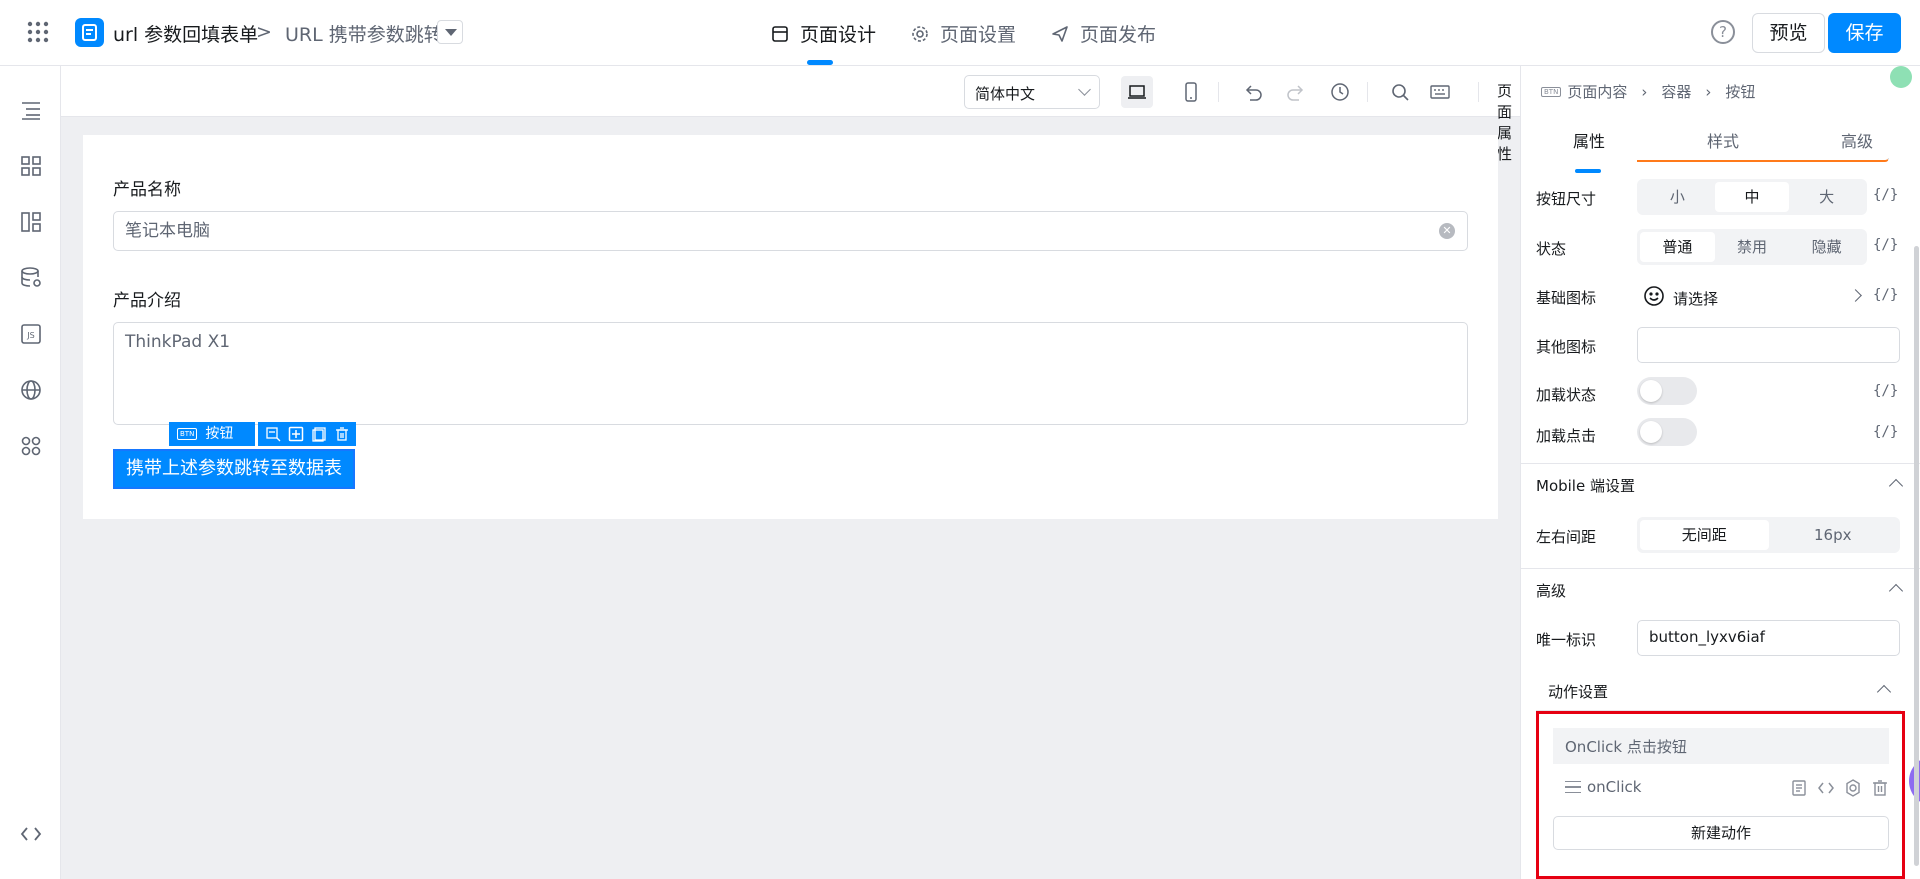 The image size is (1920, 879). What do you see at coordinates (307, 434) in the screenshot?
I see `component-actions` at bounding box center [307, 434].